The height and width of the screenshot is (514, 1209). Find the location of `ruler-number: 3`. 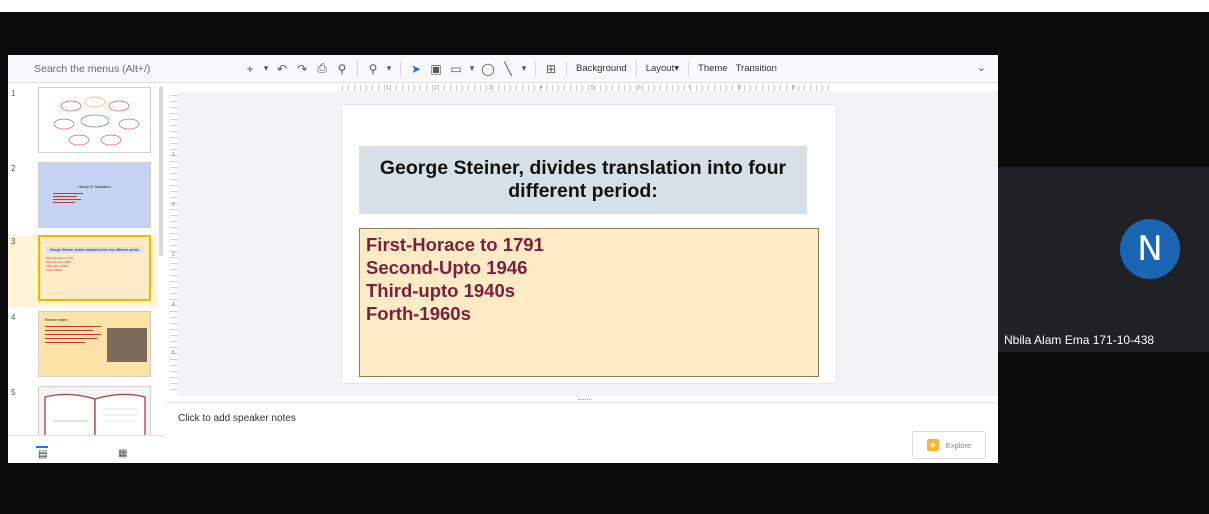

ruler-number: 3 is located at coordinates (173, 255).